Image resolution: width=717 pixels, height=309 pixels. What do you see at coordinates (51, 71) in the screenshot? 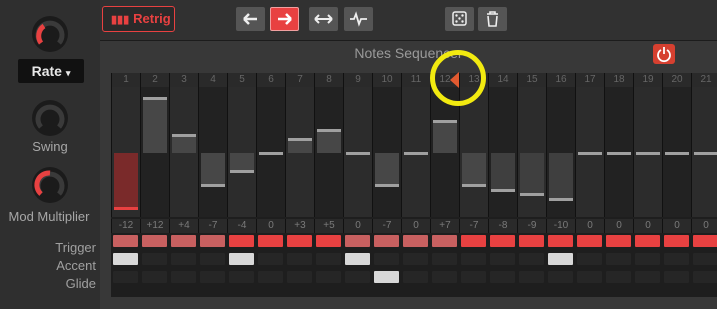
I see `rate-dropdown: Rate ▾` at bounding box center [51, 71].